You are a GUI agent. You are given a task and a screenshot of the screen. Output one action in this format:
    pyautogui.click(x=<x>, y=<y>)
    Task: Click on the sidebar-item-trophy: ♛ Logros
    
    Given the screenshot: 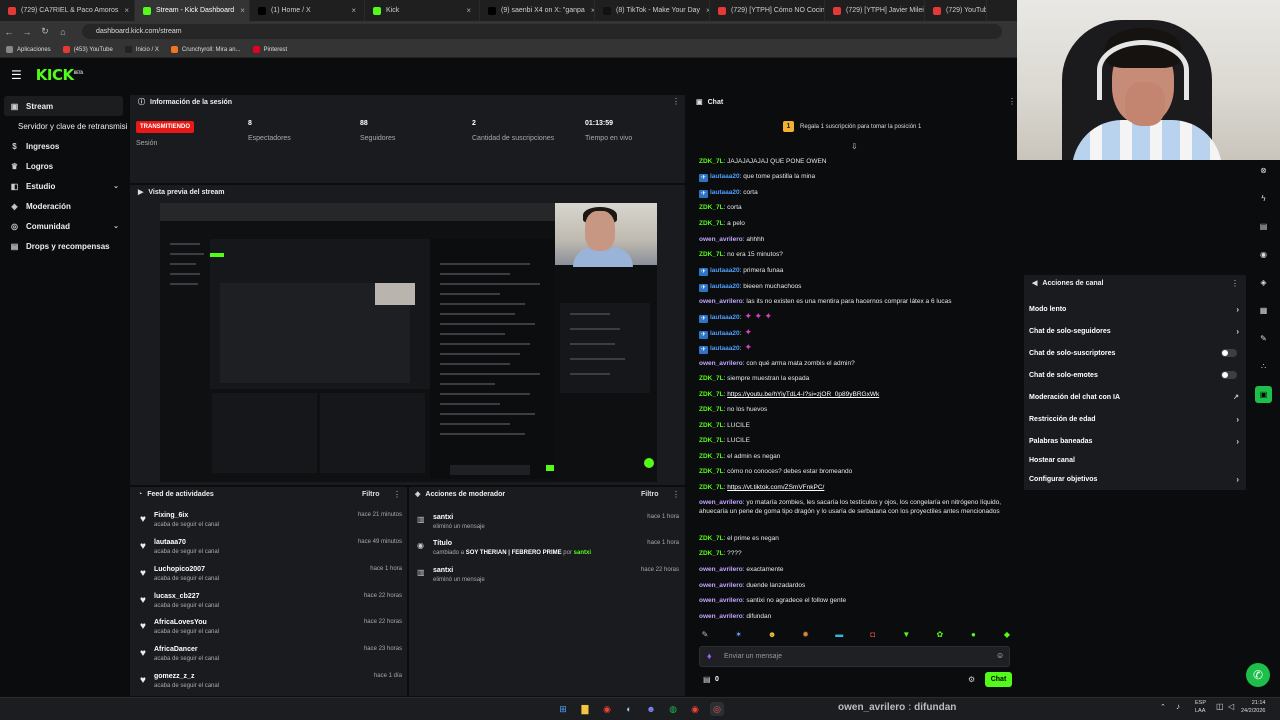 What is the action you would take?
    pyautogui.click(x=63, y=166)
    